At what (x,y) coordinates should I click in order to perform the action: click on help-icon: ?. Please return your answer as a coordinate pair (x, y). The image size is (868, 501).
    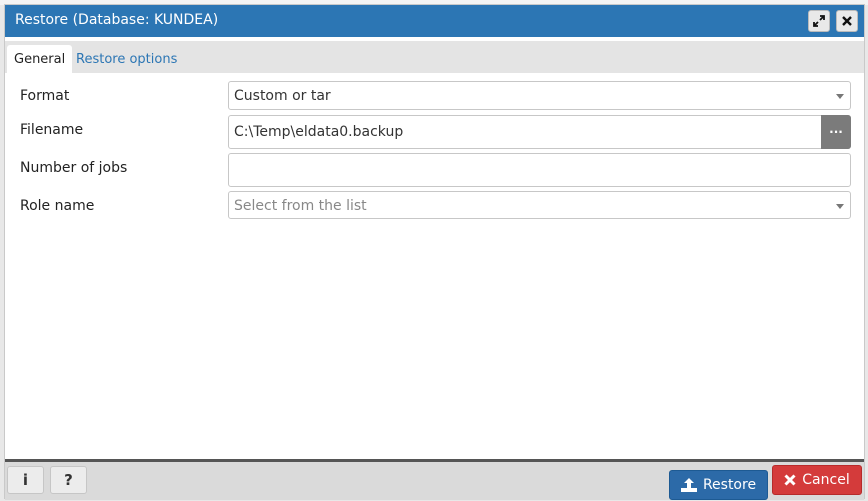
    Looking at the image, I should click on (68, 480).